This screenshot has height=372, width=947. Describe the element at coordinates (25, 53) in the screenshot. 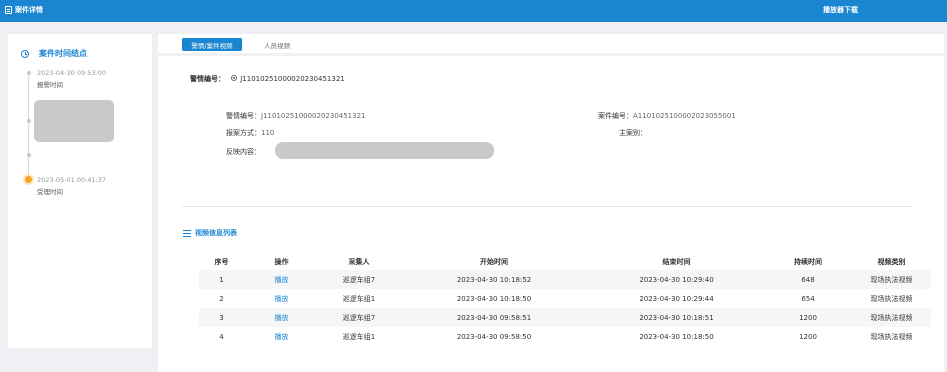

I see `clock-icon` at that location.